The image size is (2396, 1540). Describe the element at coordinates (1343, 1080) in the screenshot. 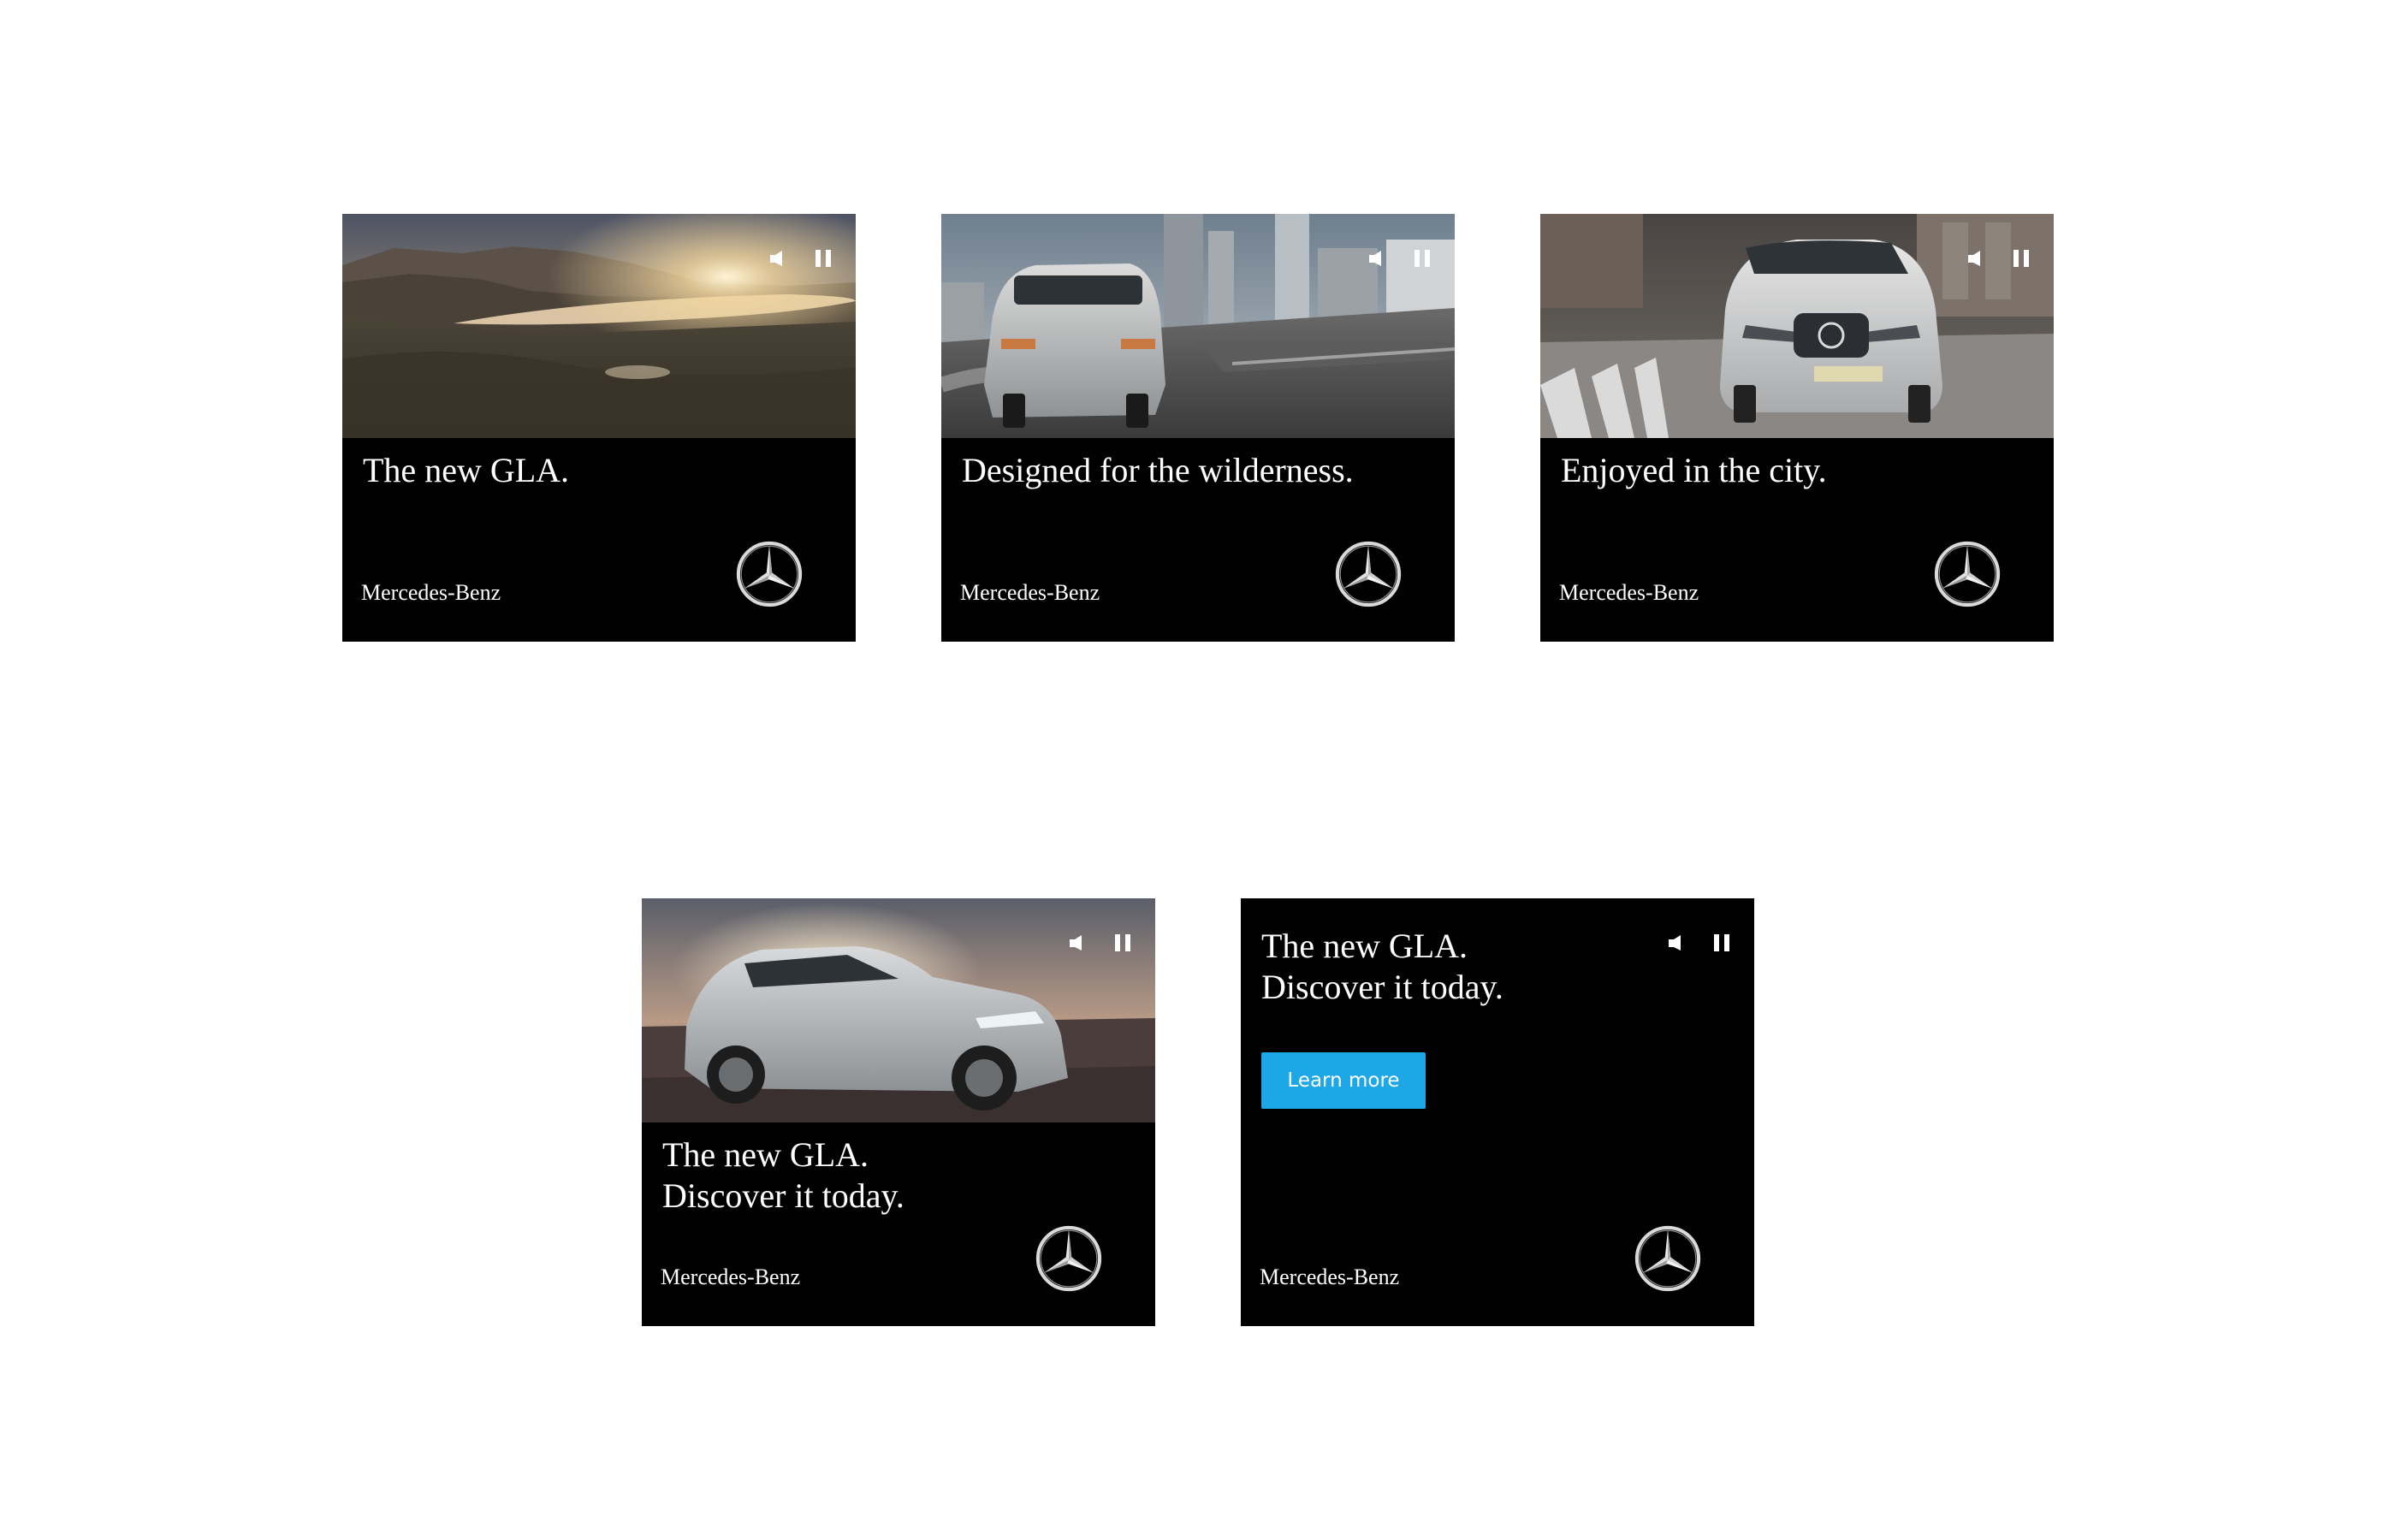

I see `learn-more-button: Learn more` at that location.